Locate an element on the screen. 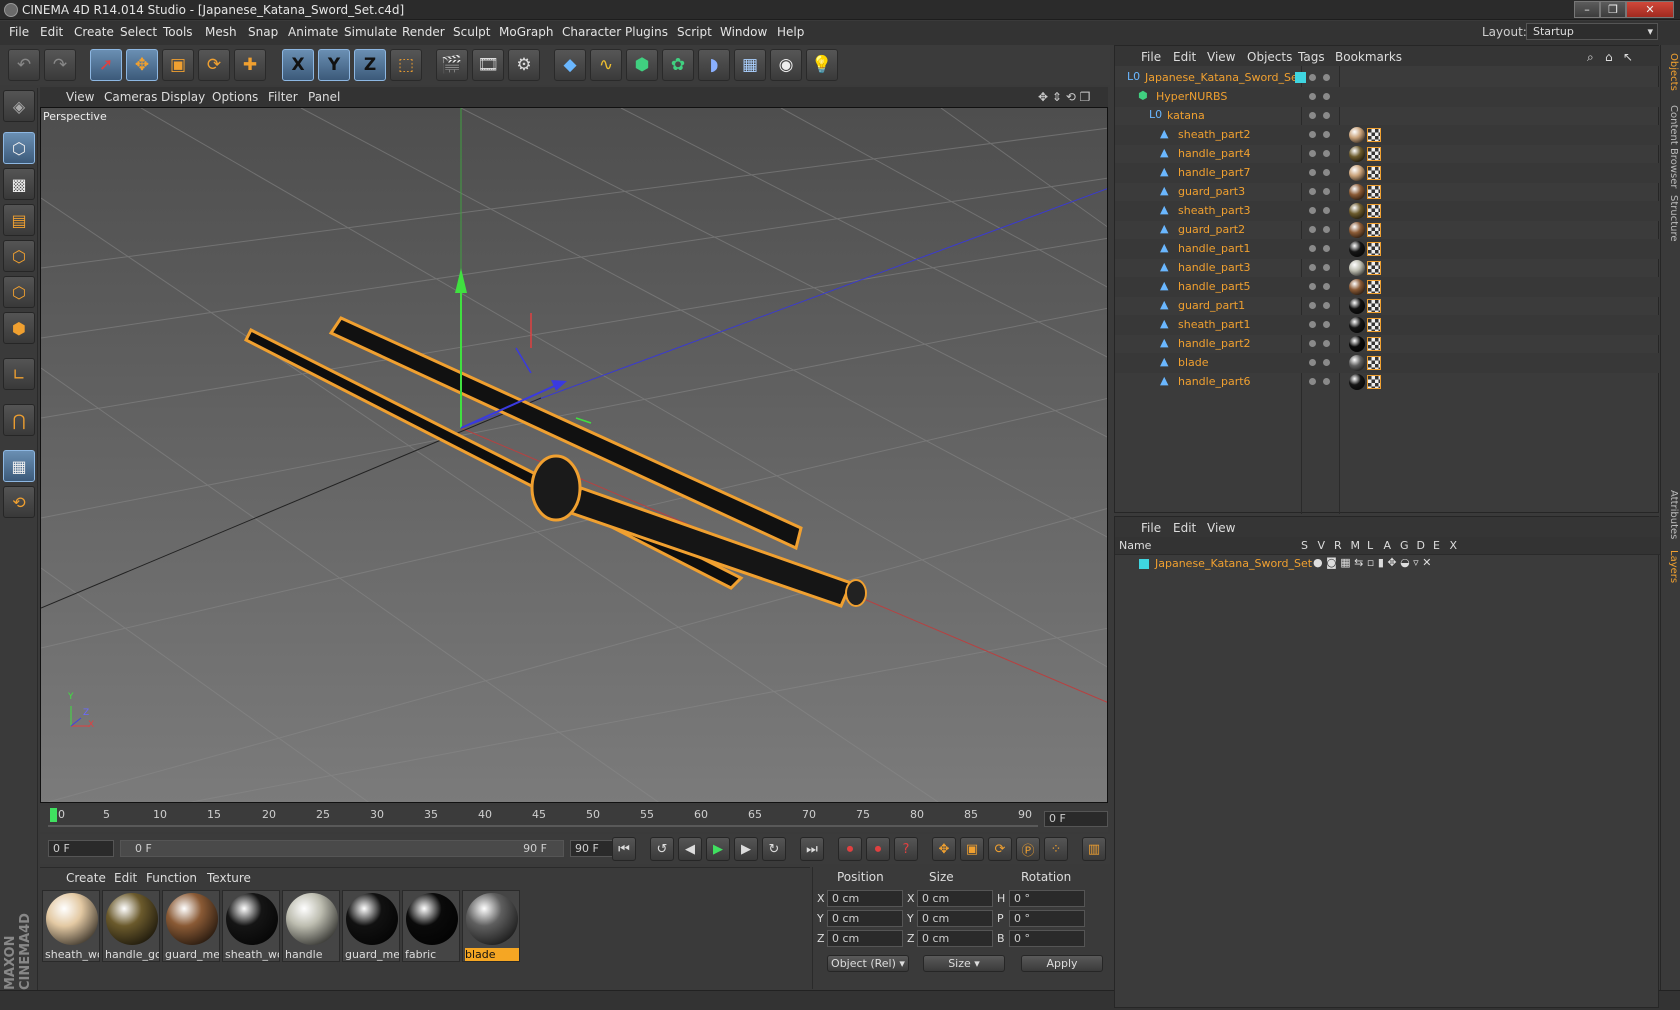  snap-magnet-icon: ⋂ is located at coordinates (19, 420).